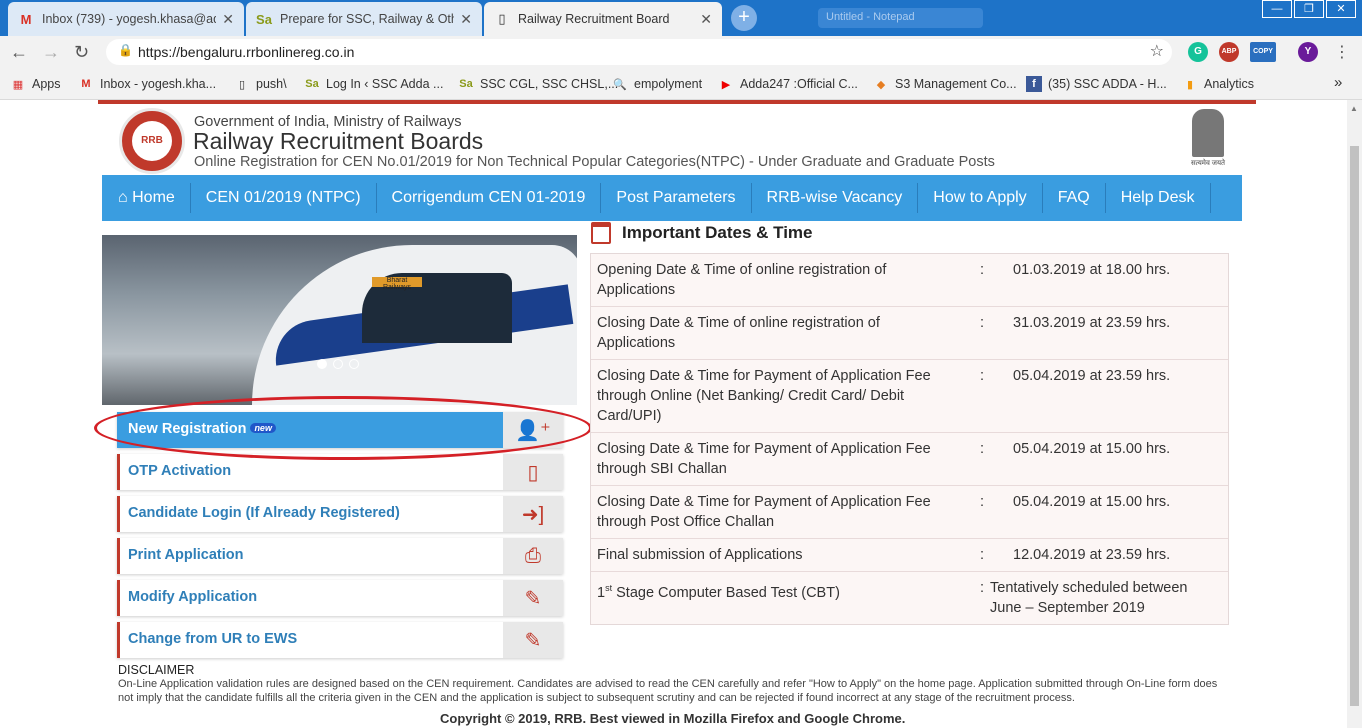 This screenshot has height=728, width=1362. What do you see at coordinates (668, 84) in the screenshot?
I see `bookmark-label: empolyment` at bounding box center [668, 84].